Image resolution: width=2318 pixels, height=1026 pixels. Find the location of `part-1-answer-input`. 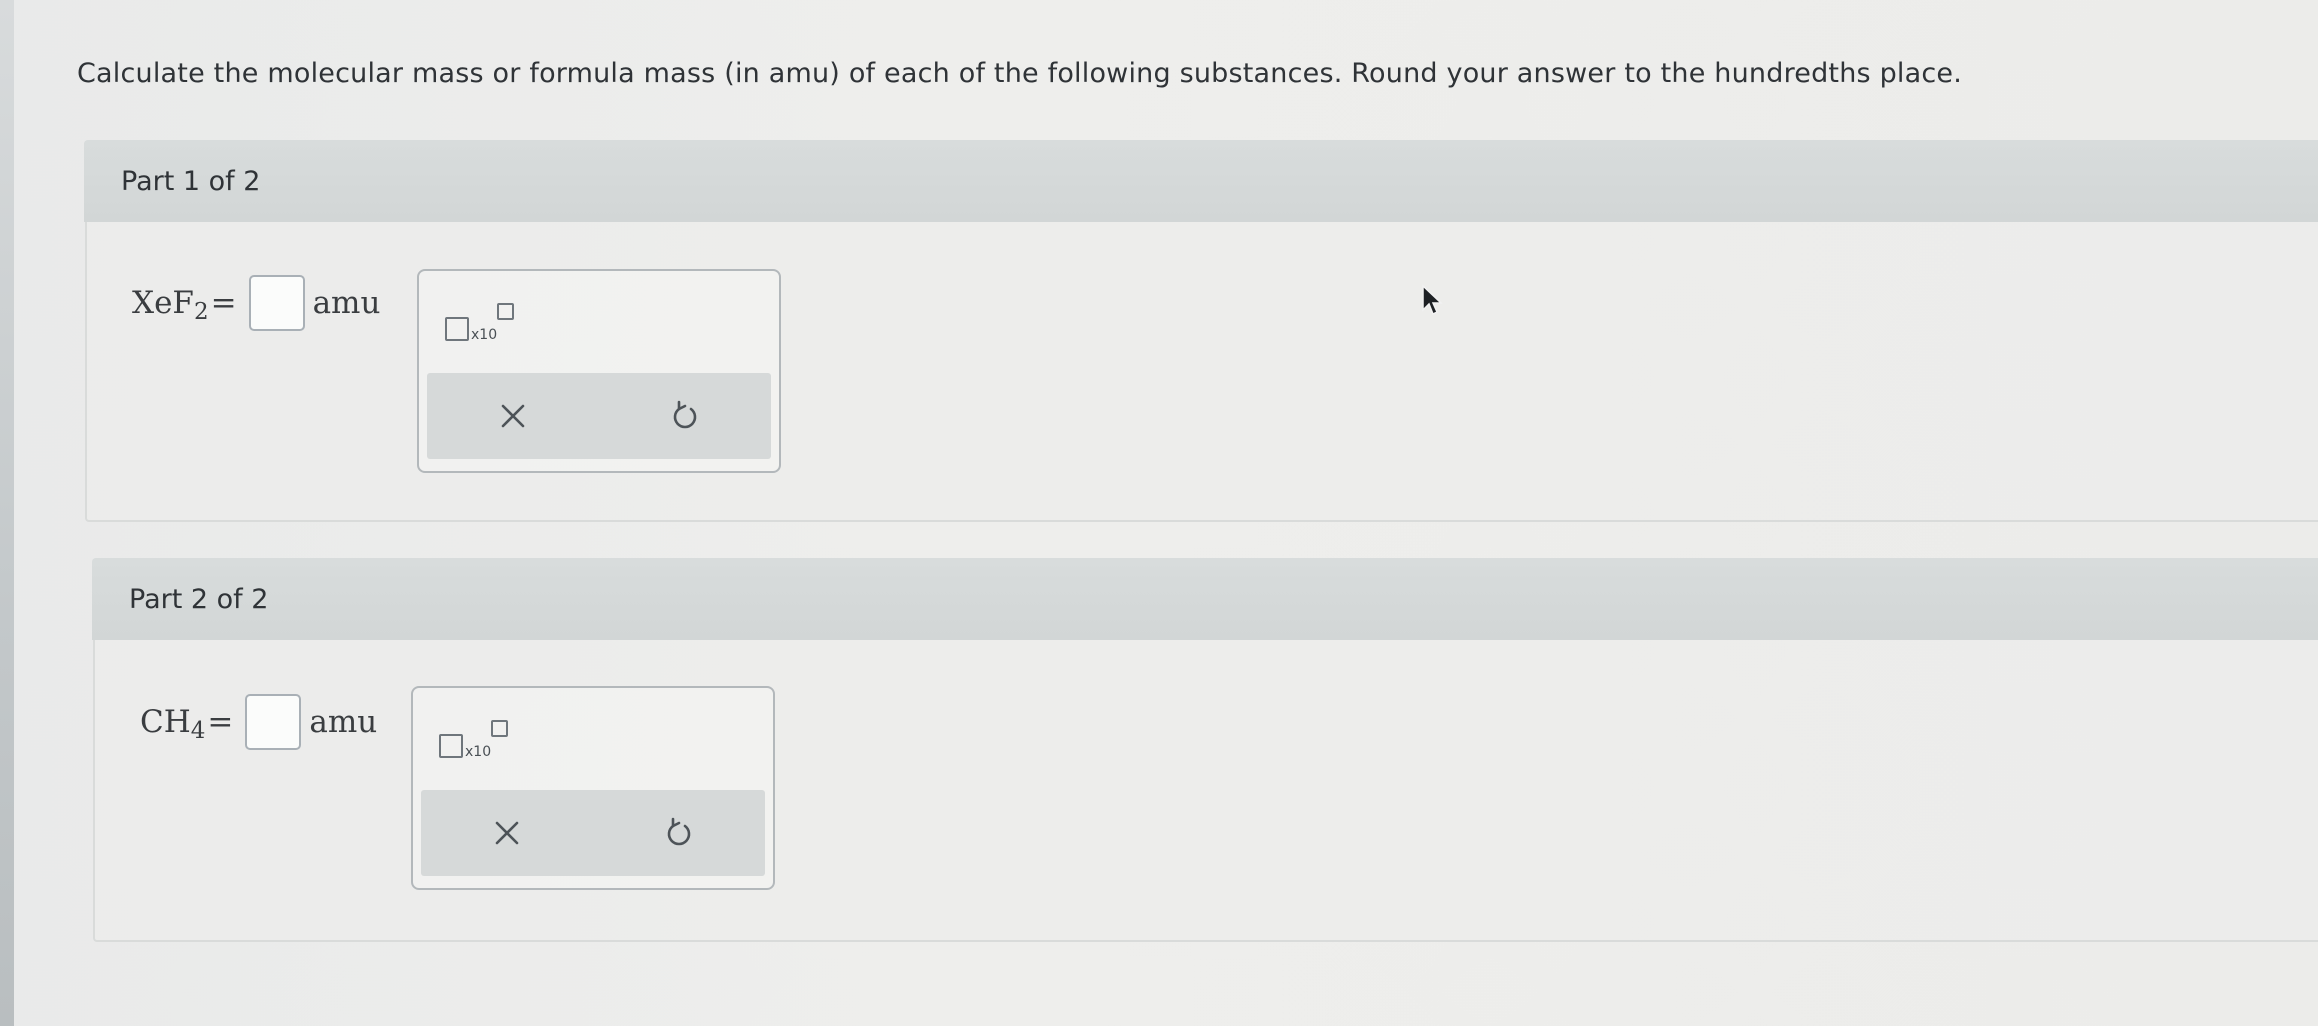

part-1-answer-input is located at coordinates (276, 303).